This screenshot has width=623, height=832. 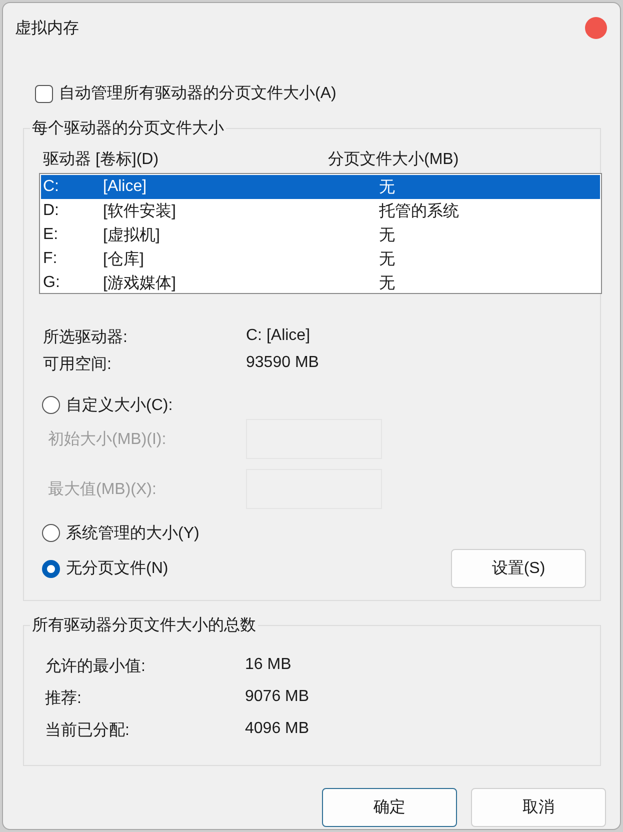 What do you see at coordinates (320, 187) in the screenshot?
I see `drive-row: C: [Alice] 无` at bounding box center [320, 187].